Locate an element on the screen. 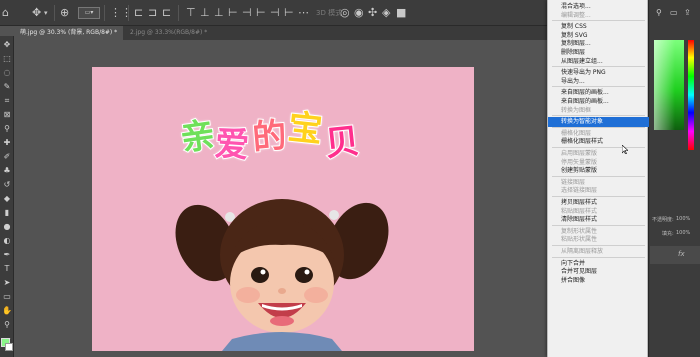 The height and width of the screenshot is (357, 700). opacity-value: 100% is located at coordinates (683, 219).